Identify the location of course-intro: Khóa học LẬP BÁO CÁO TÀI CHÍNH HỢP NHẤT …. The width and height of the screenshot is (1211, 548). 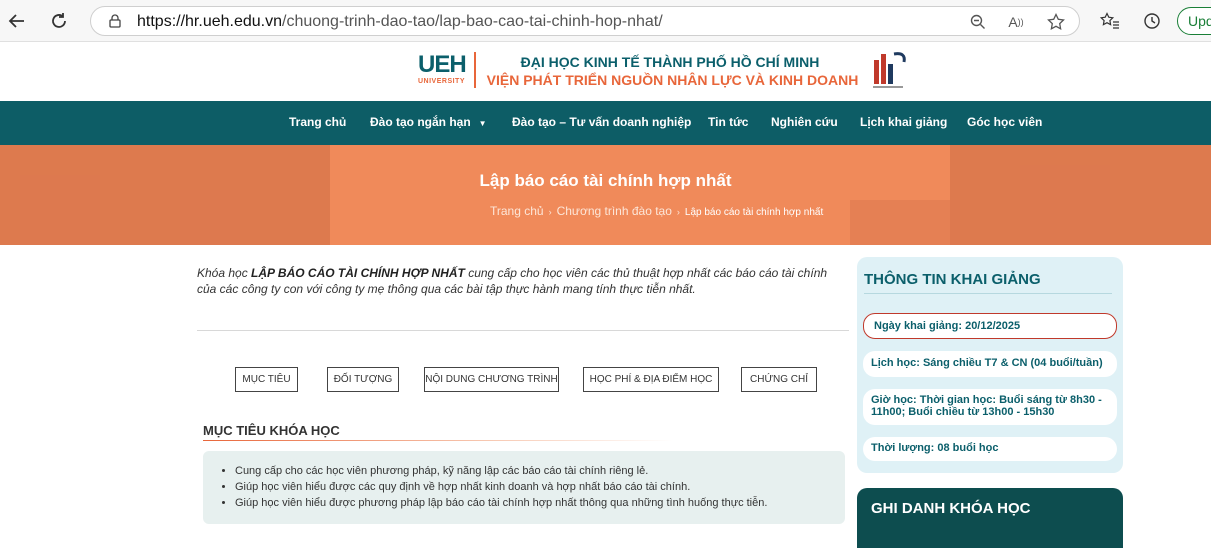
(522, 281).